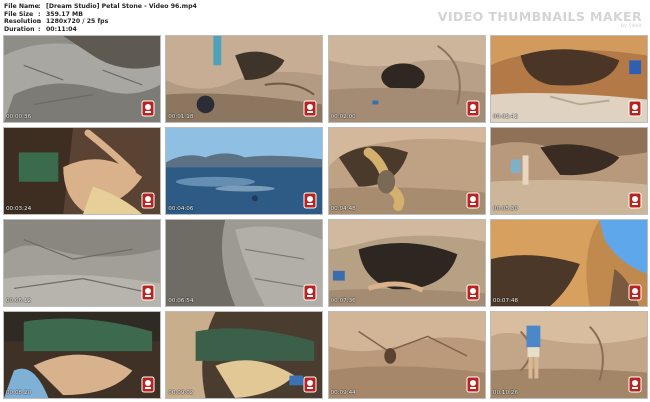  What do you see at coordinates (505, 209) in the screenshot?
I see `thumbnail-timestamp: 00:05:30` at bounding box center [505, 209].